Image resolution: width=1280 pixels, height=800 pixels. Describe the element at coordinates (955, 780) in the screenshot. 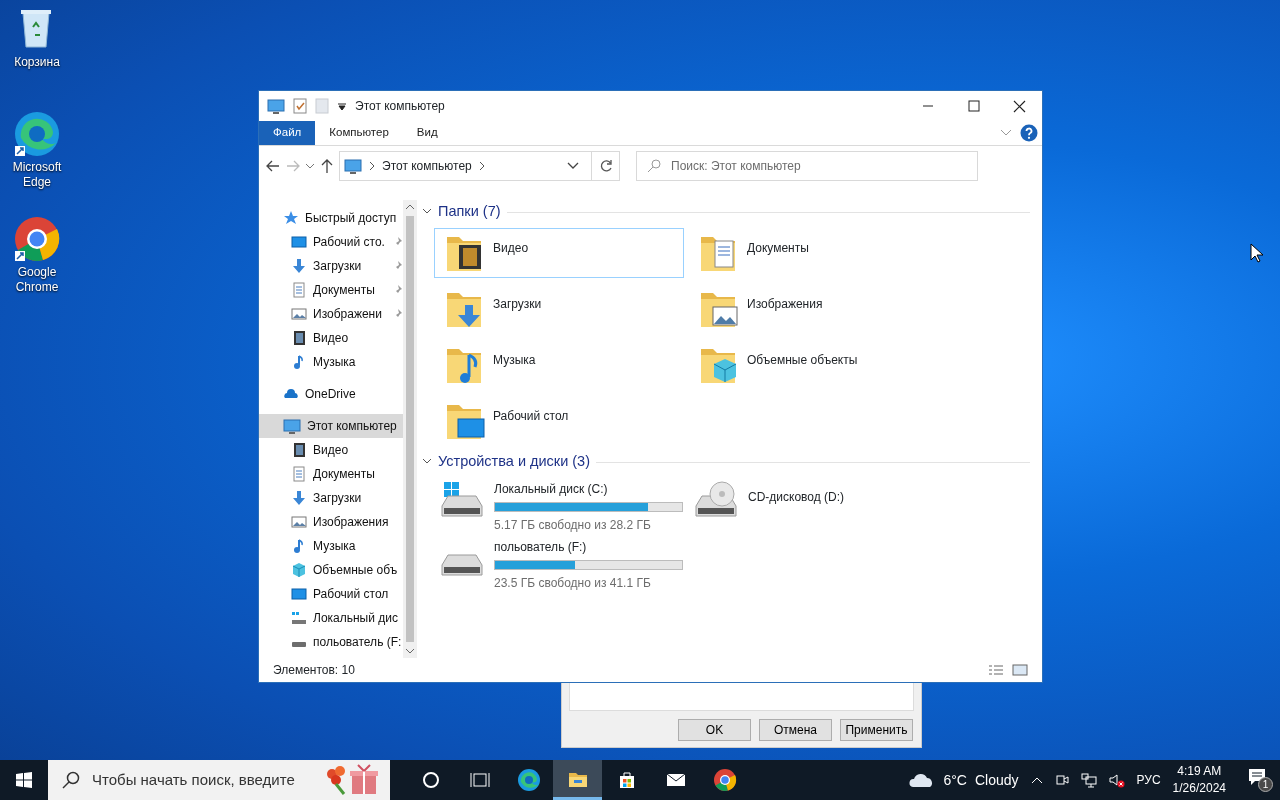

I see `weather-temperature: 6°C` at that location.